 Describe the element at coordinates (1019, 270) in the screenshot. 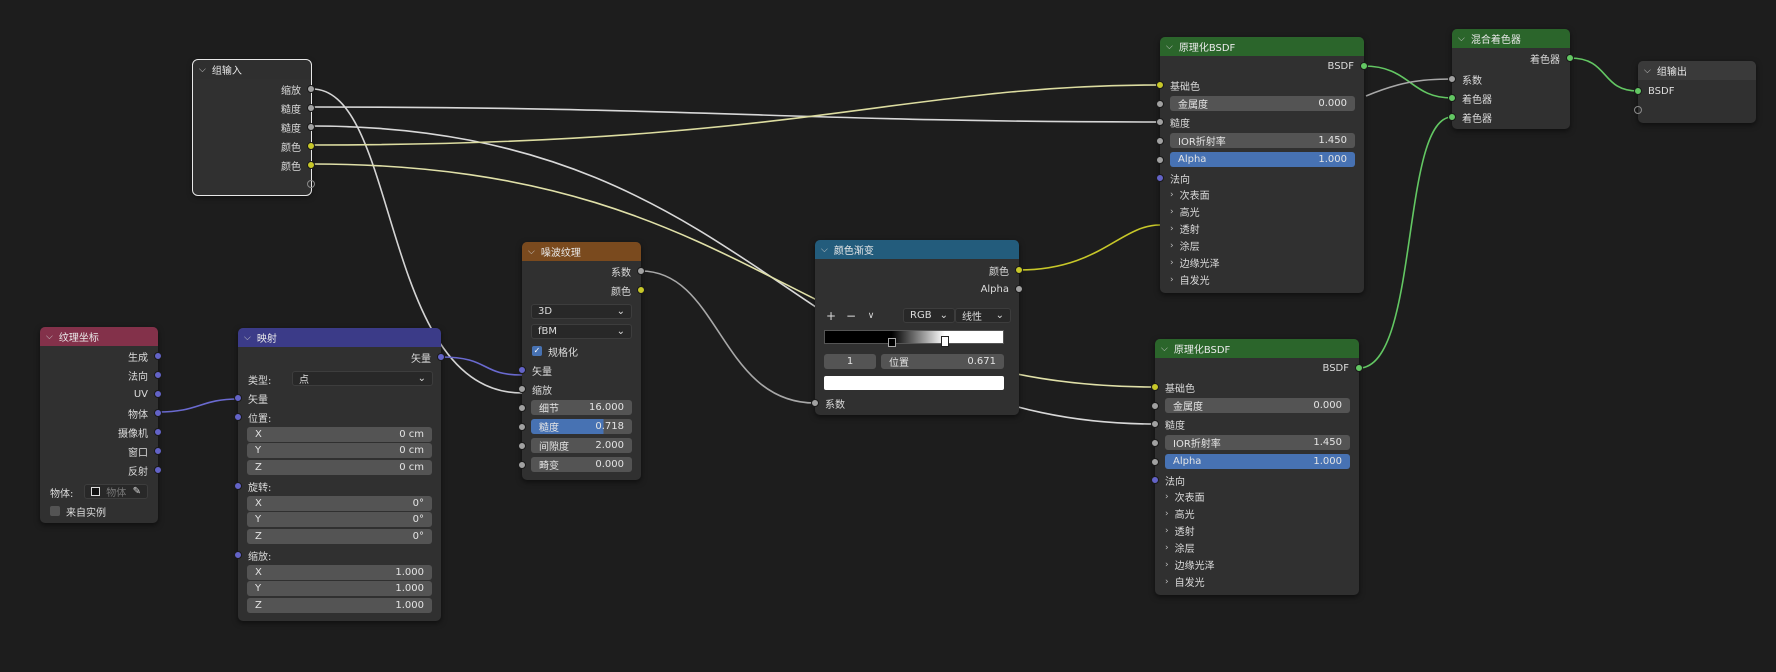

I see `socket-color-out` at that location.